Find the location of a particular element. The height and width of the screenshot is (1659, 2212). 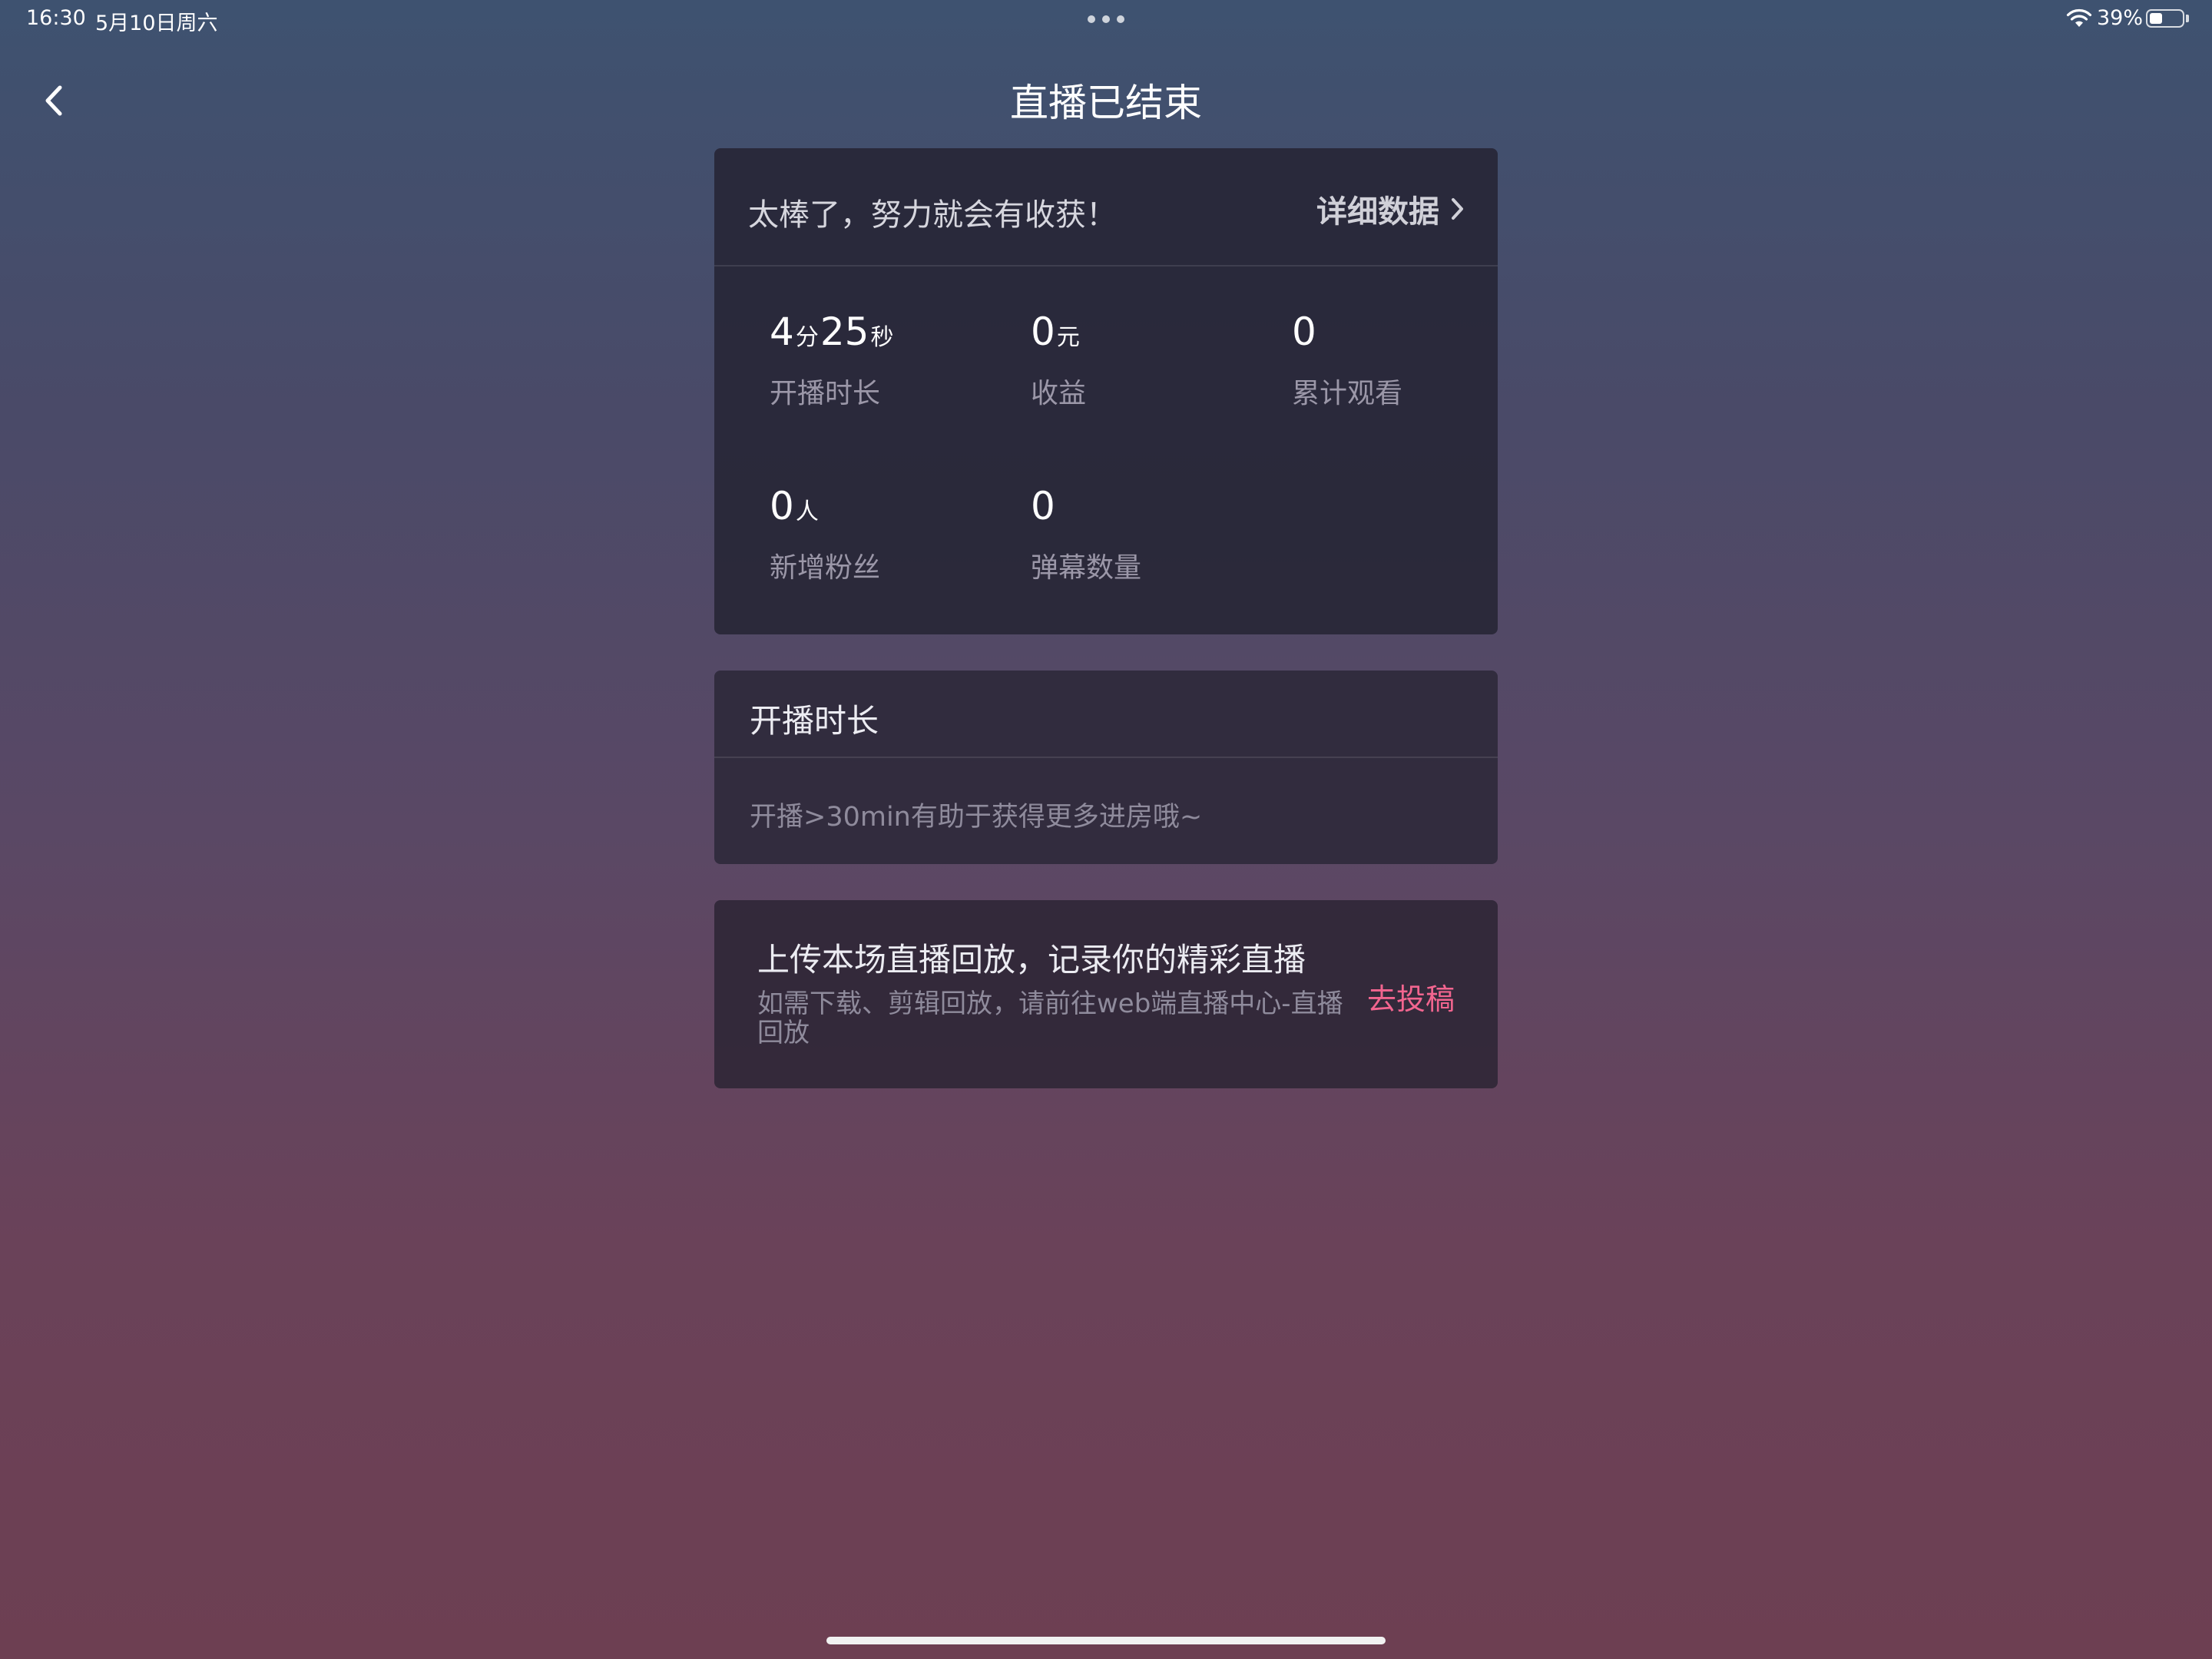

wifi-icon is located at coordinates (2079, 17).